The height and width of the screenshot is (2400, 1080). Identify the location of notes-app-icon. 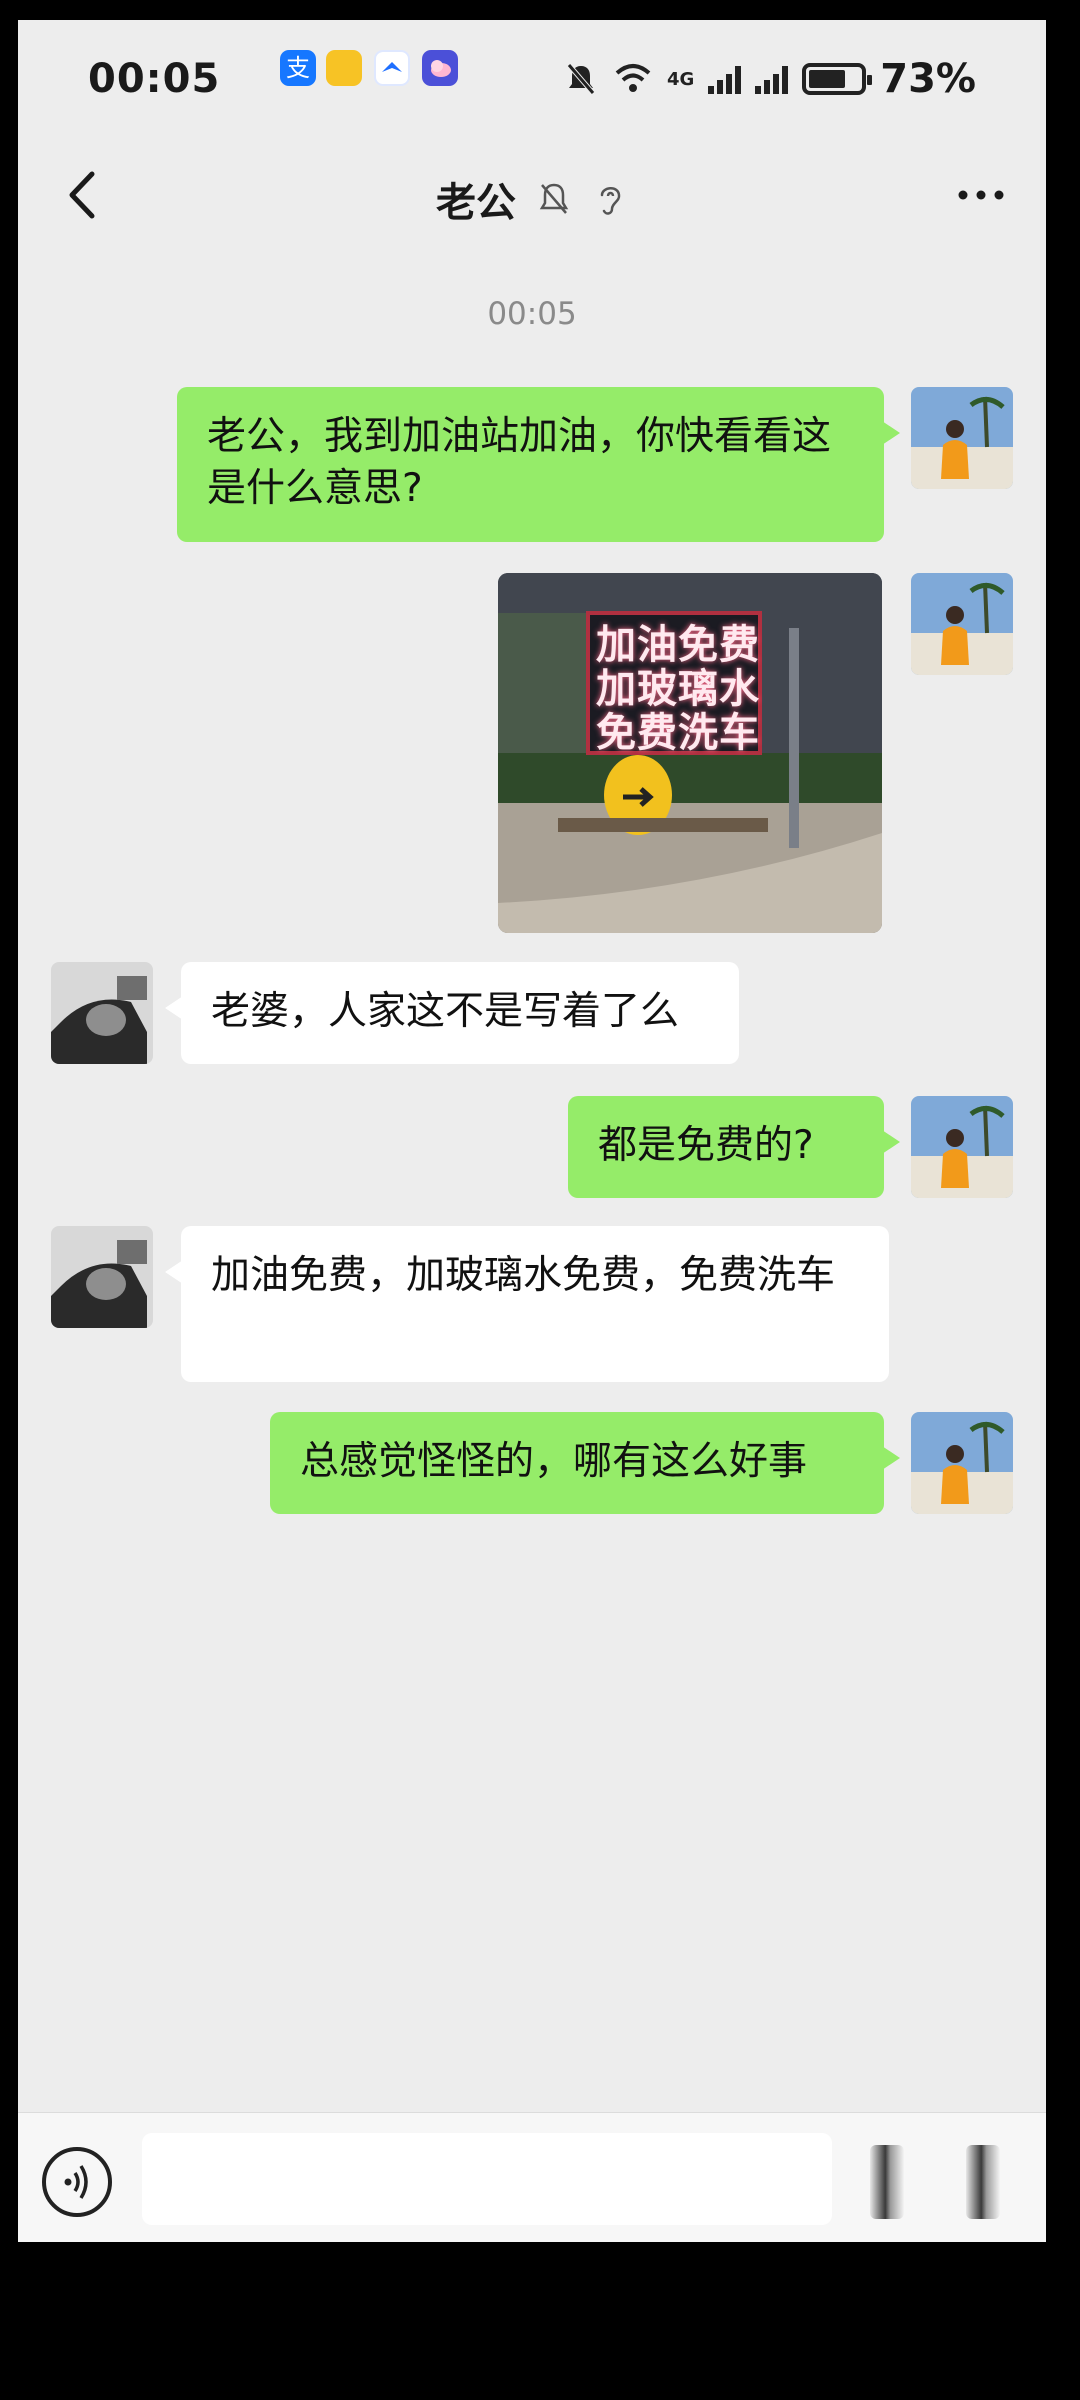
(344, 68).